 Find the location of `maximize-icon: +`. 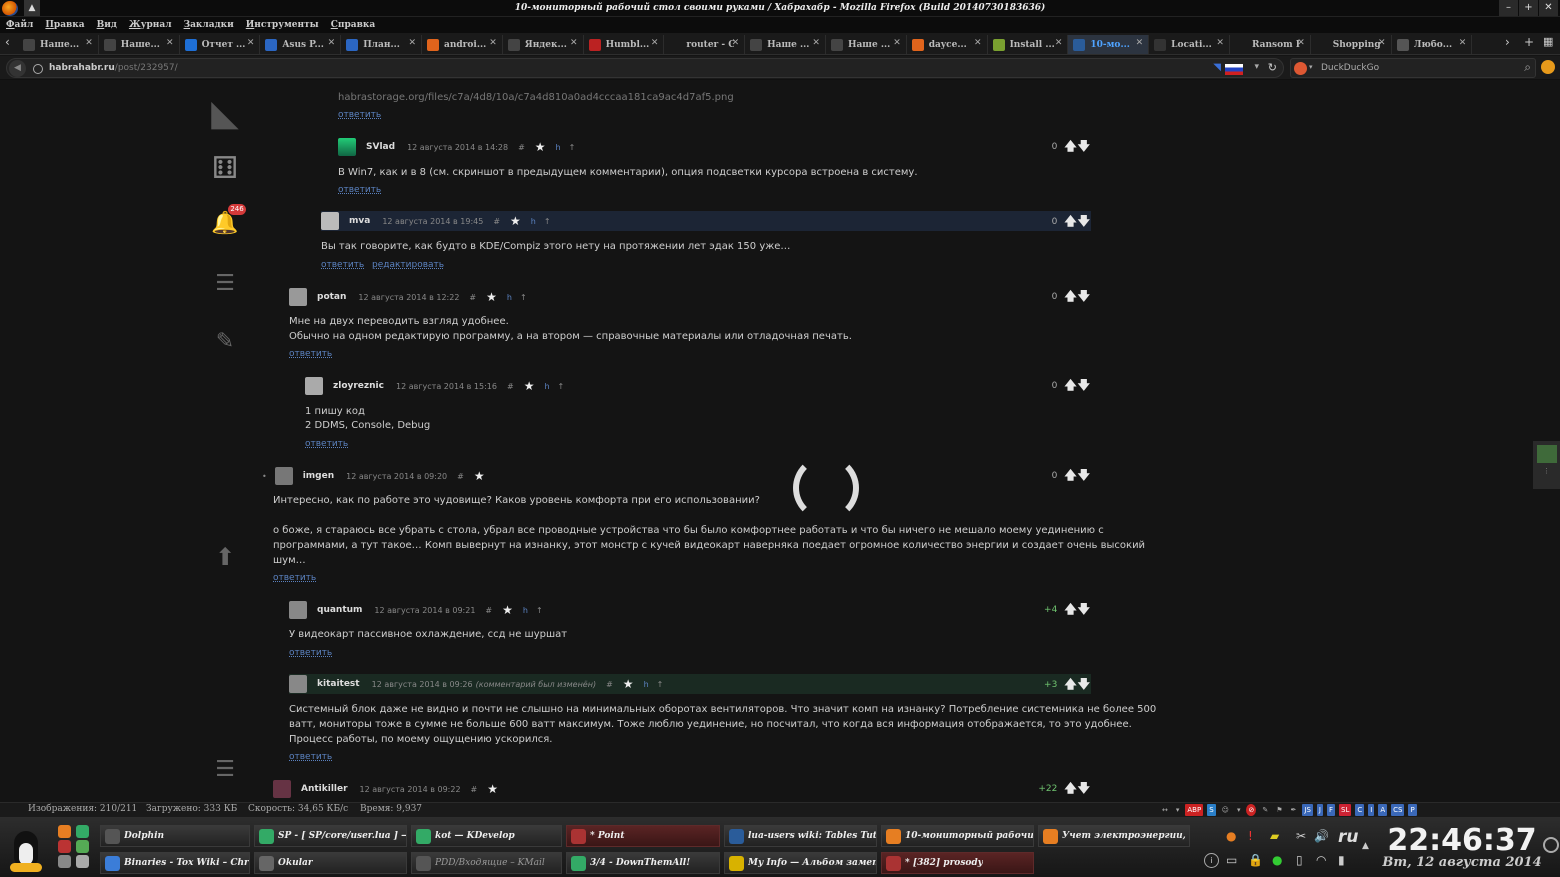

maximize-icon: + is located at coordinates (1528, 8).